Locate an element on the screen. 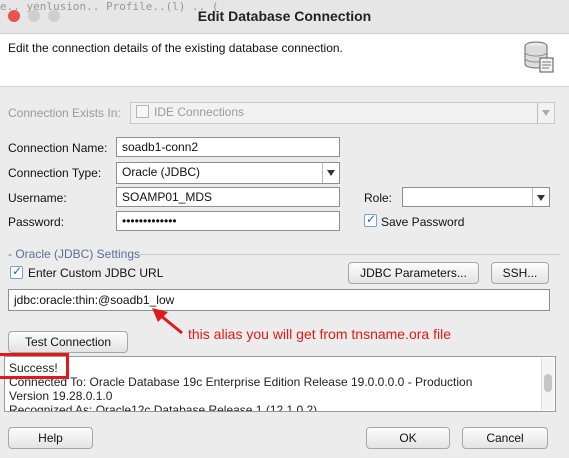 The image size is (569, 458). custom-jdbc-url-checkbox is located at coordinates (16, 271).